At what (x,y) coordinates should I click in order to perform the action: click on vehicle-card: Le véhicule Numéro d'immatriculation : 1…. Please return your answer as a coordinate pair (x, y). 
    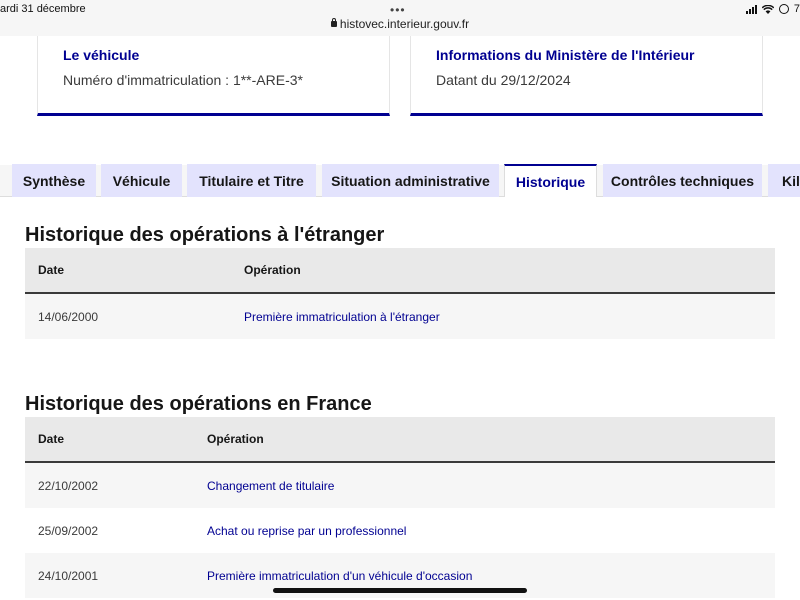
    Looking at the image, I should click on (213, 76).